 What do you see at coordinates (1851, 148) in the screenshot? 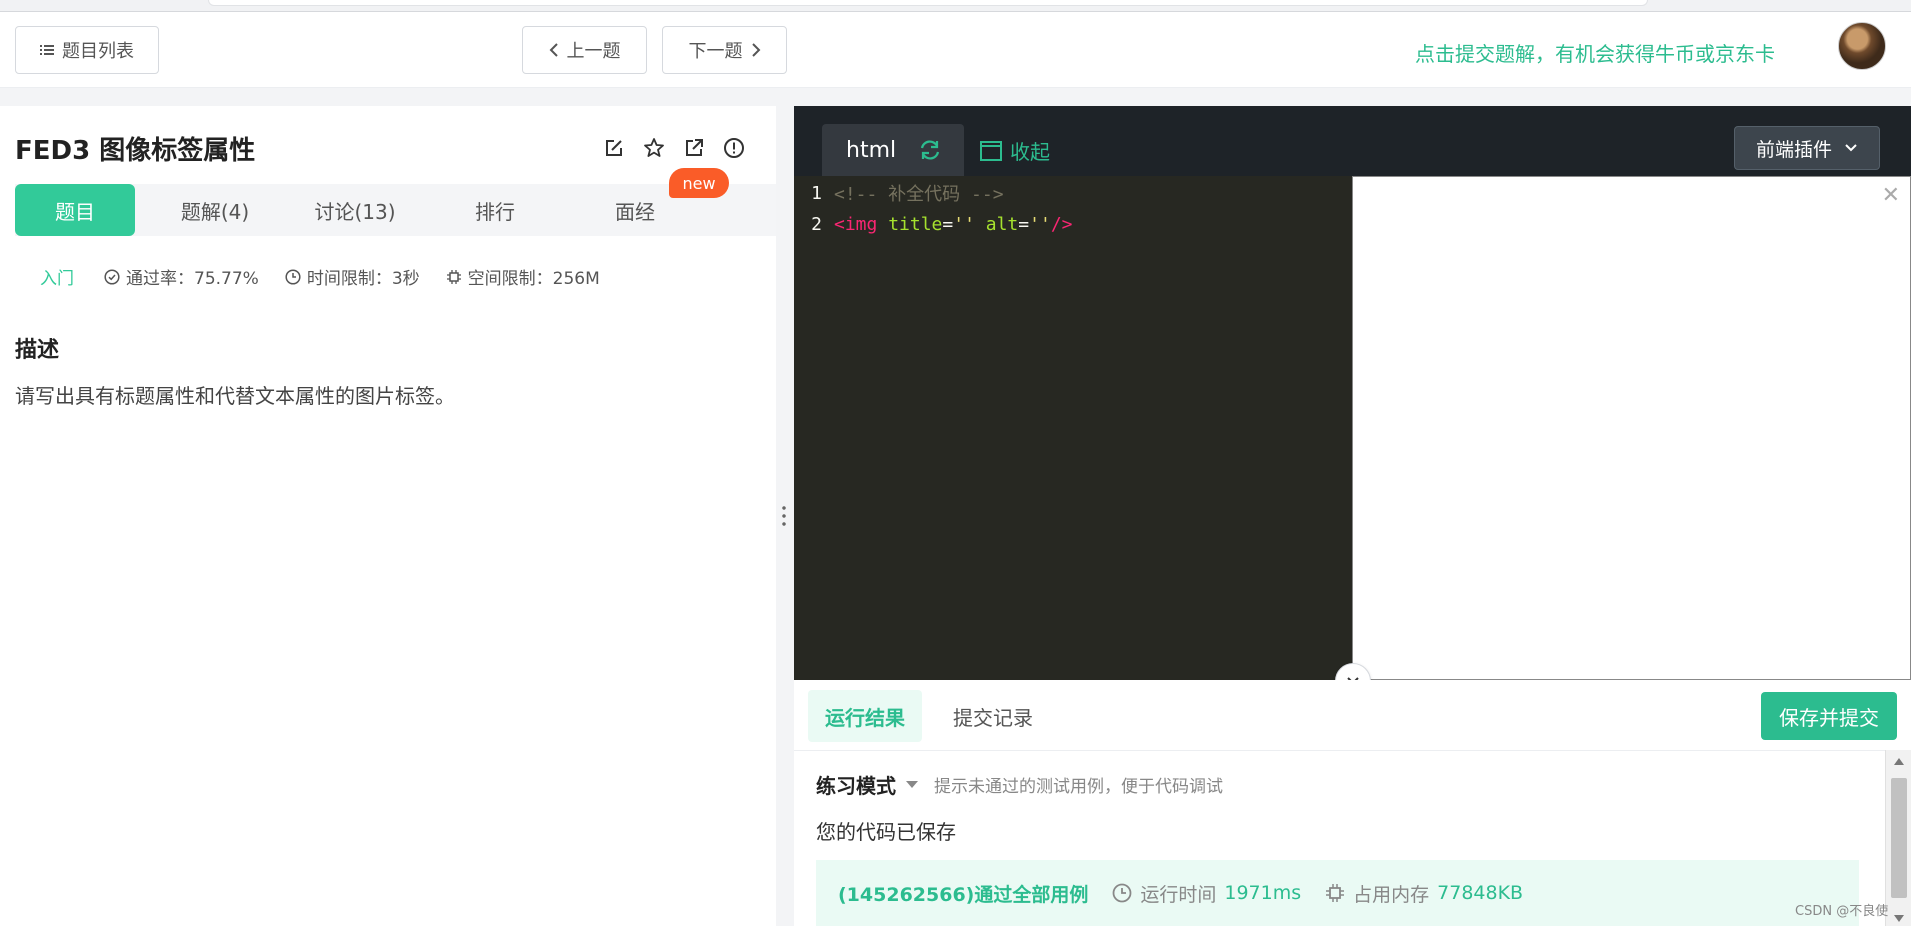
I see `chevron-down-icon` at bounding box center [1851, 148].